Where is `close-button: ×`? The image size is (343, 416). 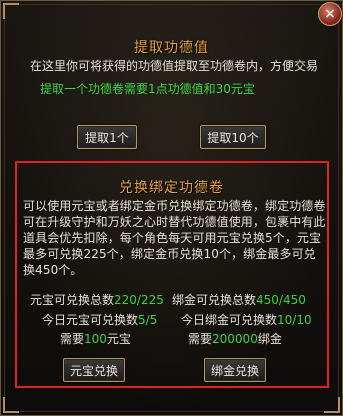
close-button: × is located at coordinates (330, 14).